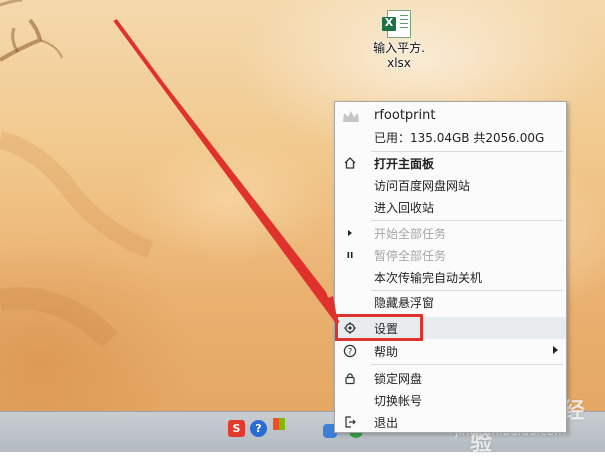 The image size is (605, 457). I want to click on menu-item-exit: 退出, so click(450, 422).